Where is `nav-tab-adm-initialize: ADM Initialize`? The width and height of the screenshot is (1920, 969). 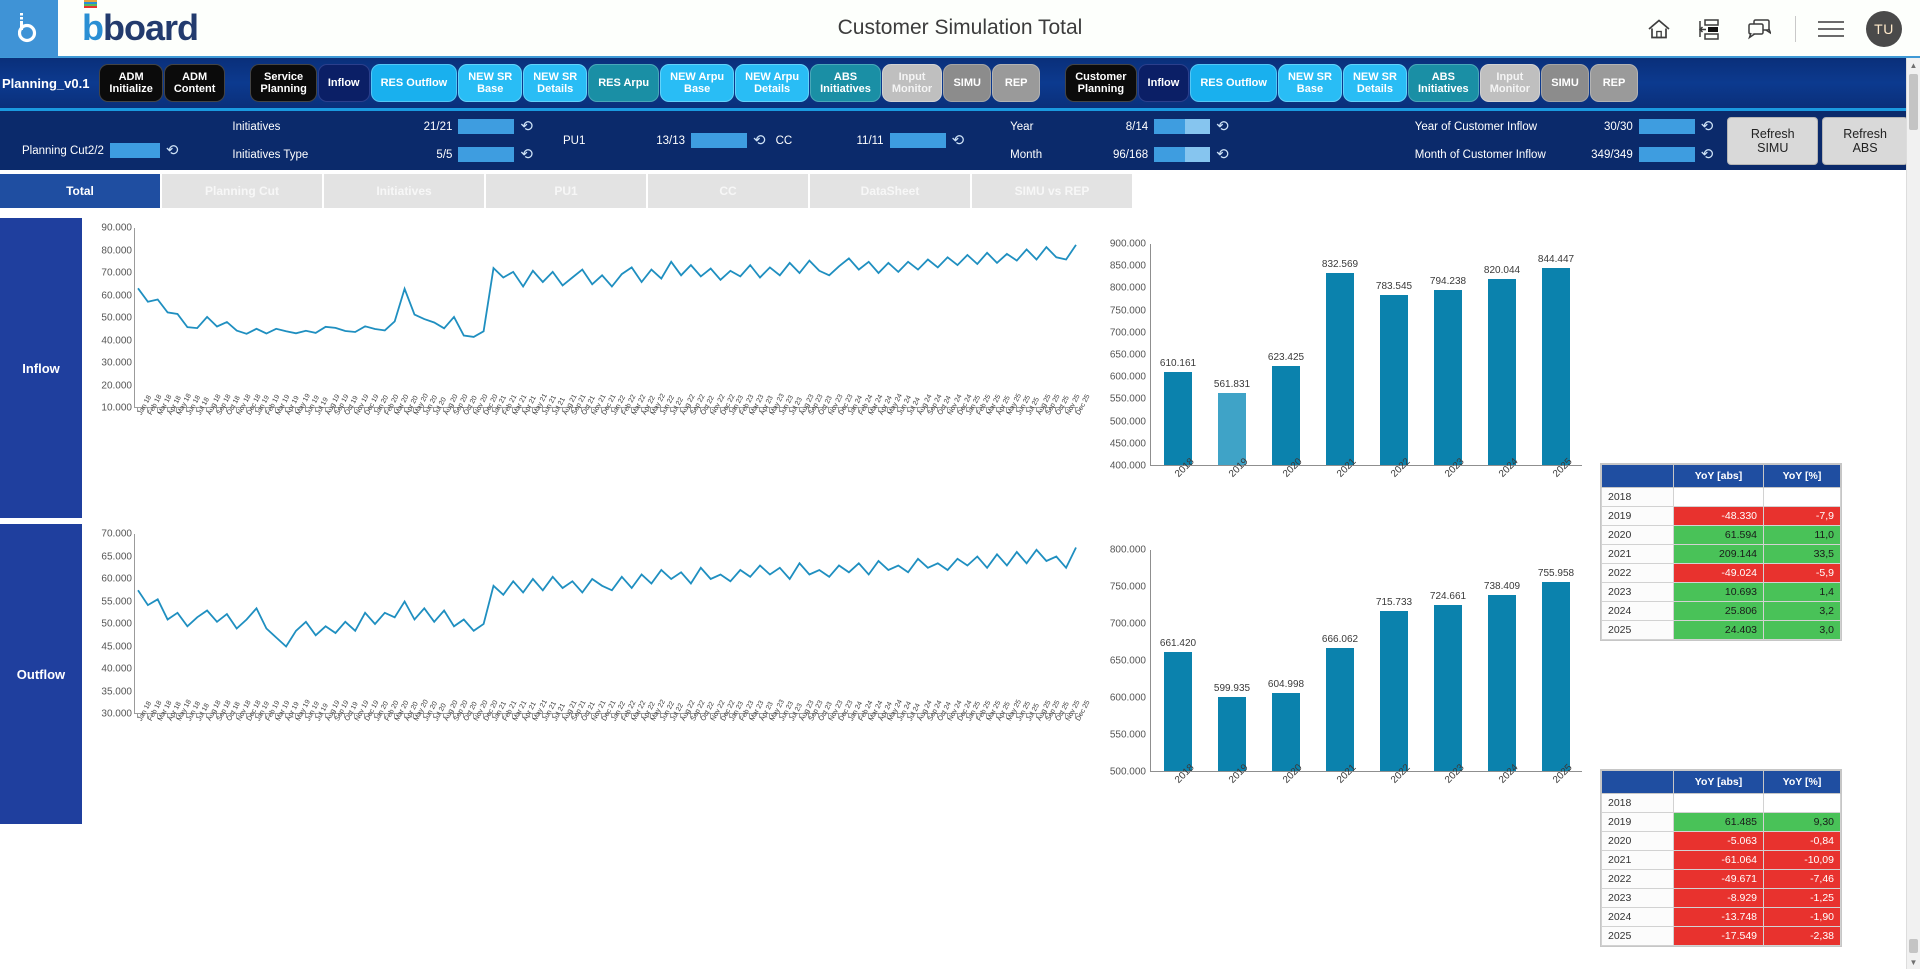
nav-tab-adm-initialize: ADM Initialize is located at coordinates (131, 83).